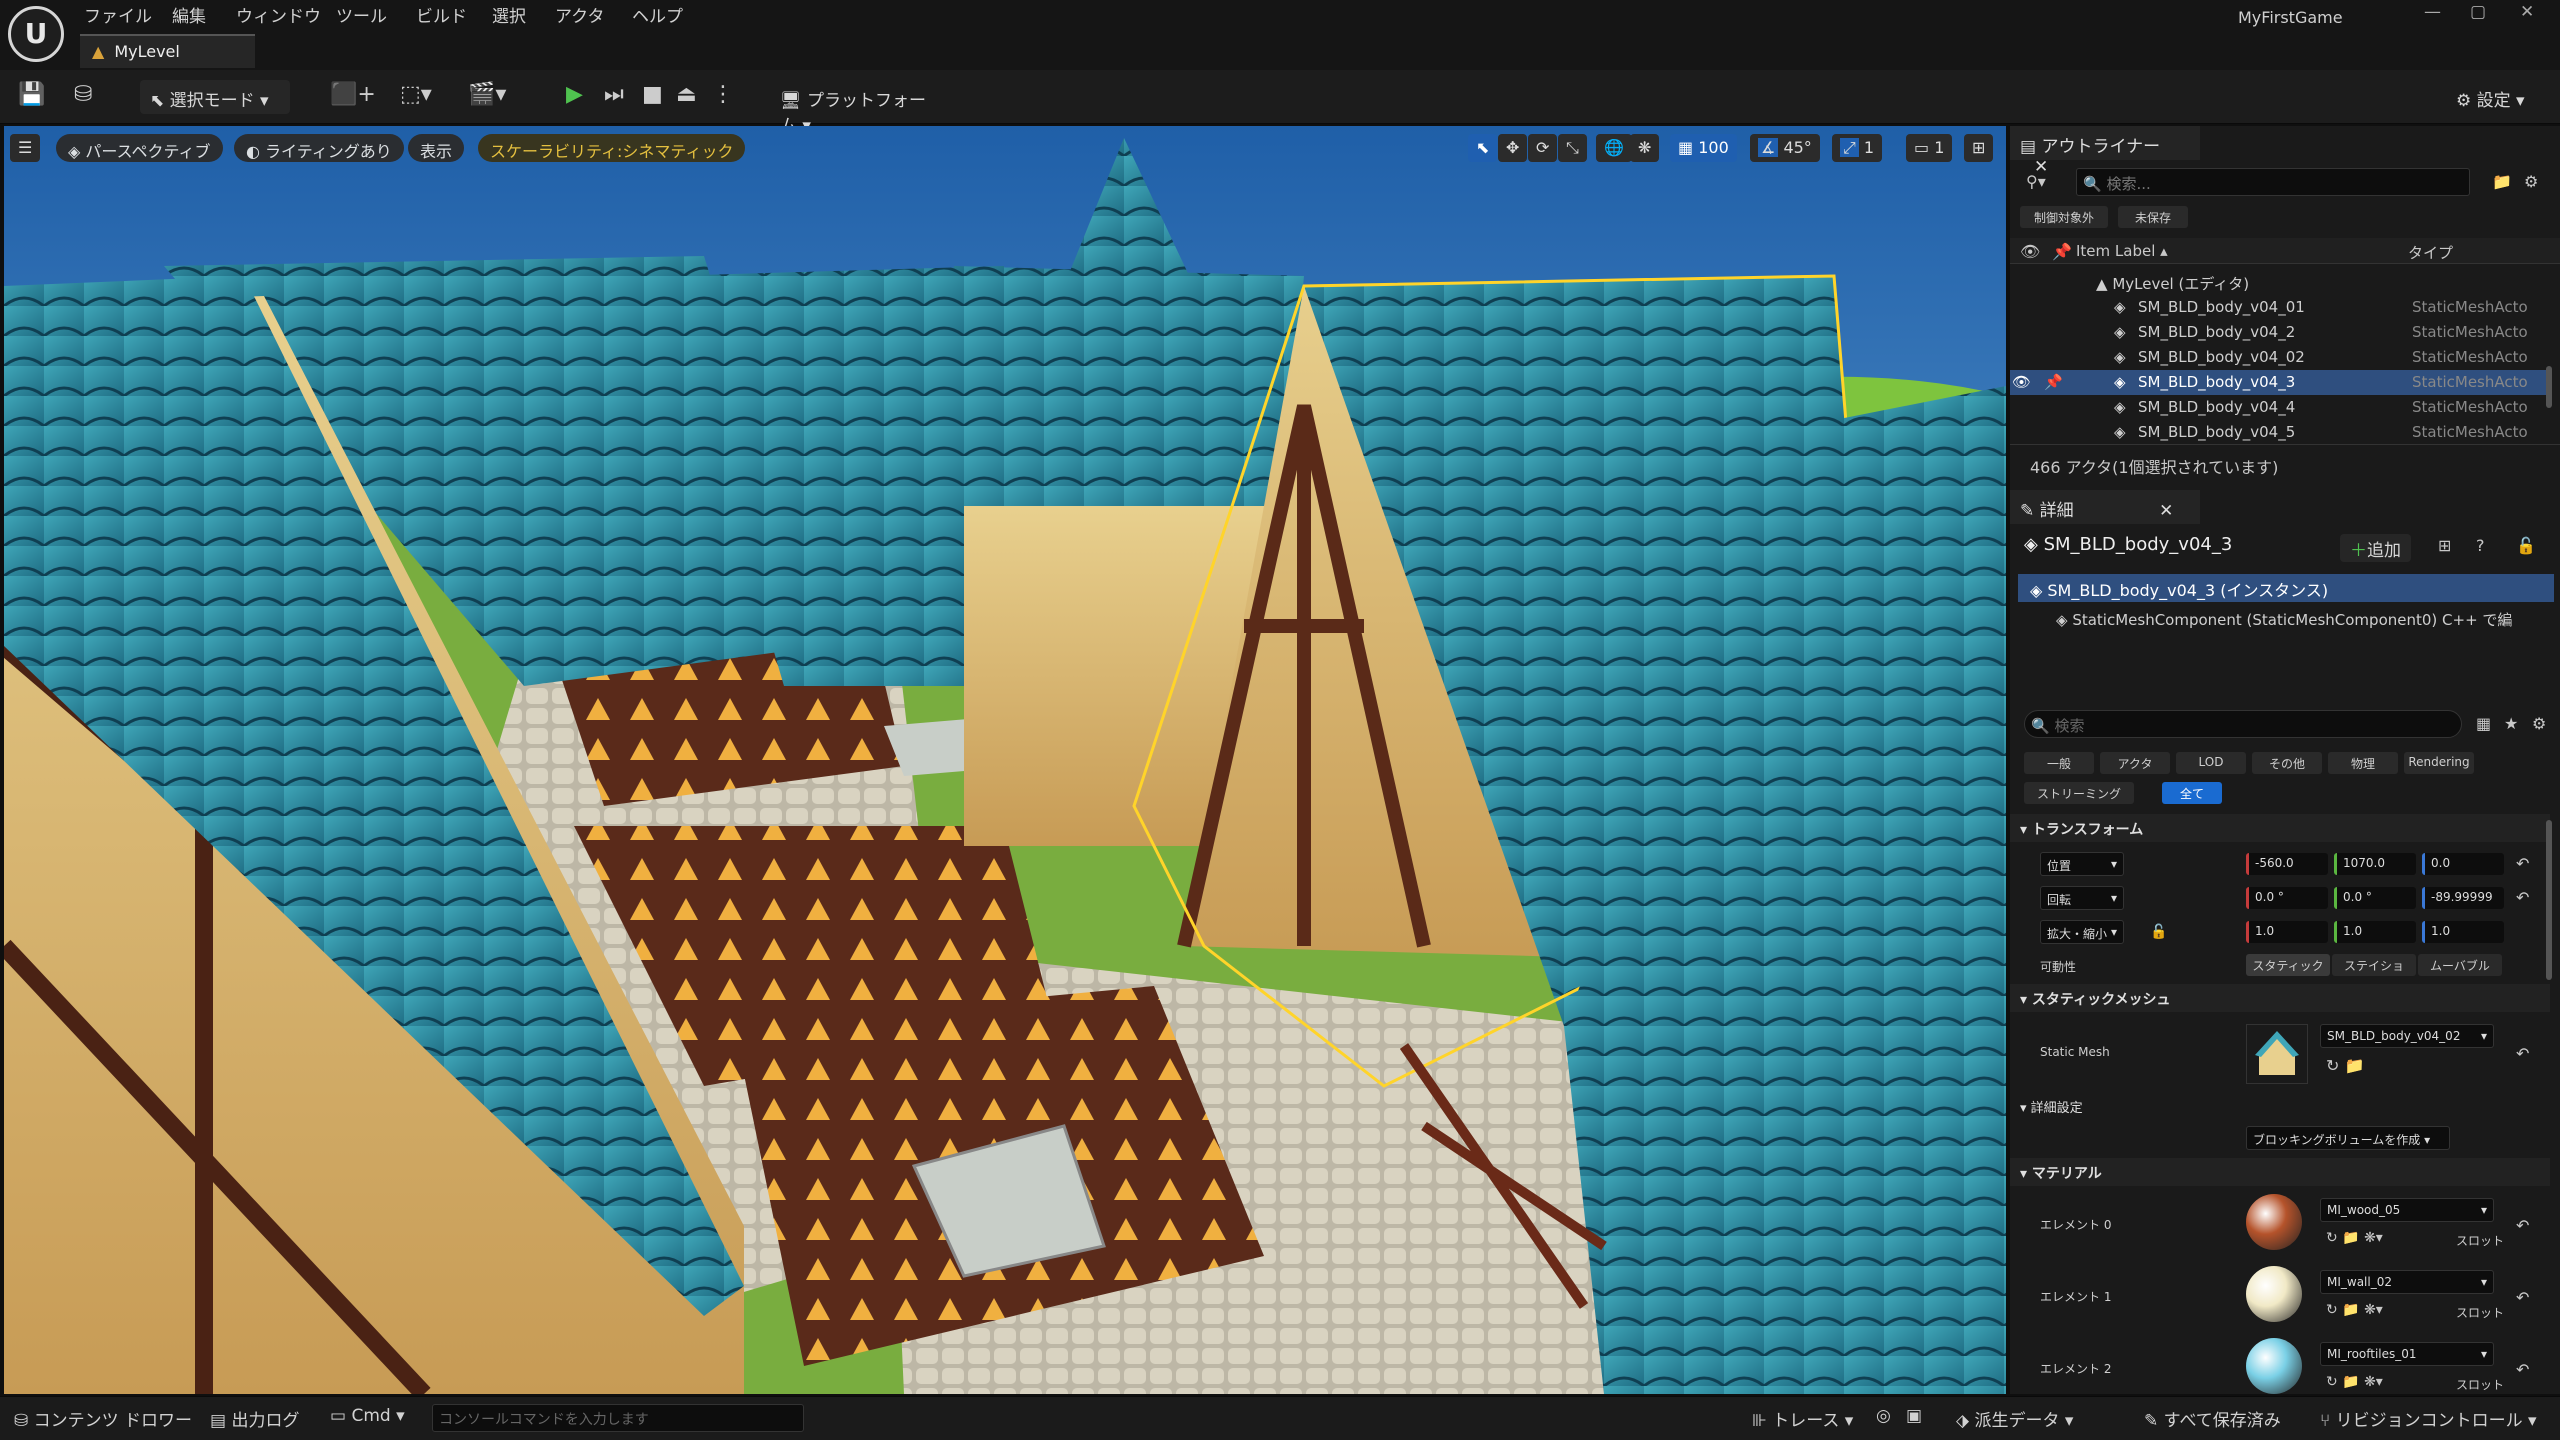 The height and width of the screenshot is (1440, 2560). Describe the element at coordinates (2375, 548) in the screenshot. I see `add-component-button: ＋追加` at that location.